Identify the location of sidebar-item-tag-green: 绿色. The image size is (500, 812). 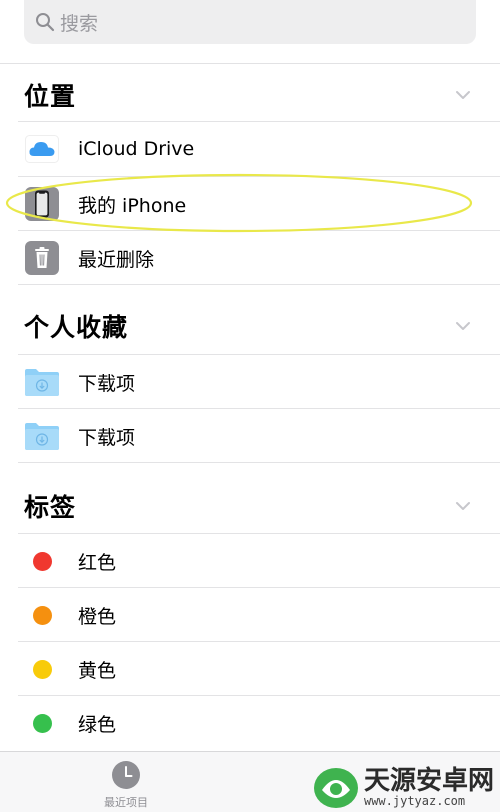
(262, 723).